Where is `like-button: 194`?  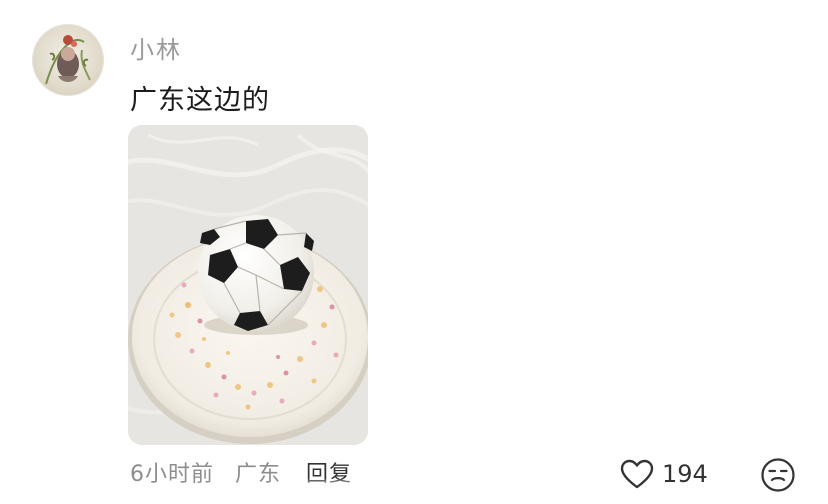 like-button: 194 is located at coordinates (664, 474).